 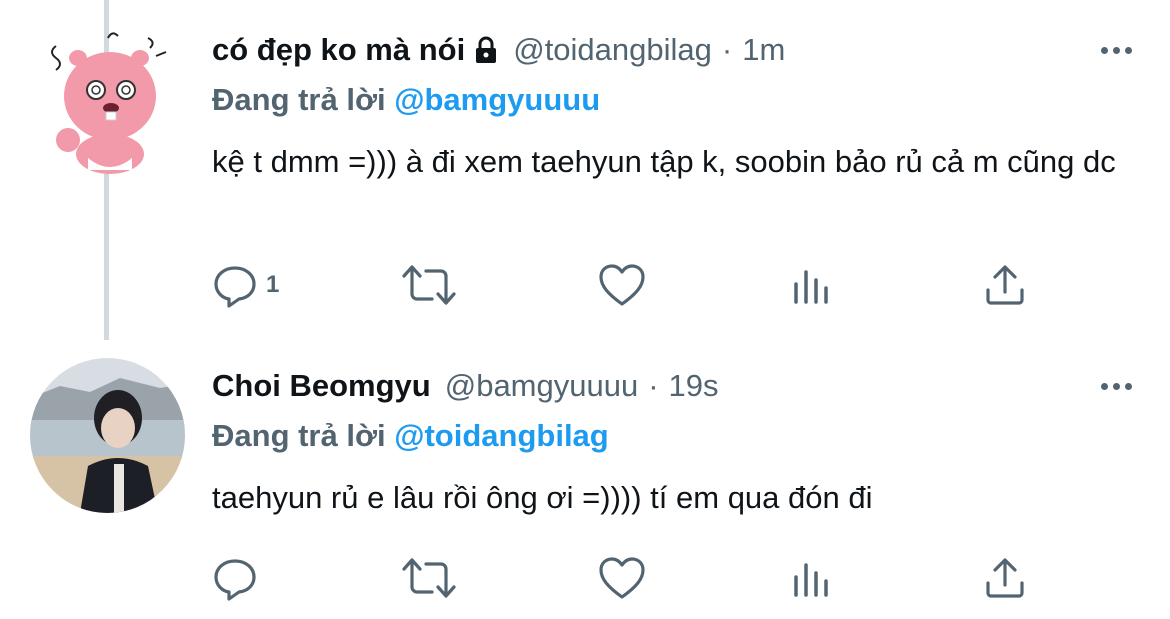 What do you see at coordinates (497, 99) in the screenshot?
I see `mention-link: @bamgyuuuu` at bounding box center [497, 99].